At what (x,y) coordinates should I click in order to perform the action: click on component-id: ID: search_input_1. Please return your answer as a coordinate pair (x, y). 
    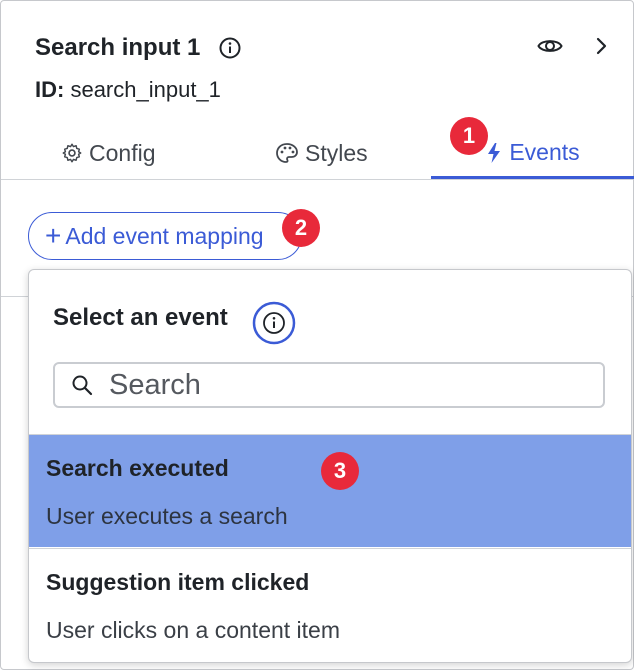
    Looking at the image, I should click on (322, 90).